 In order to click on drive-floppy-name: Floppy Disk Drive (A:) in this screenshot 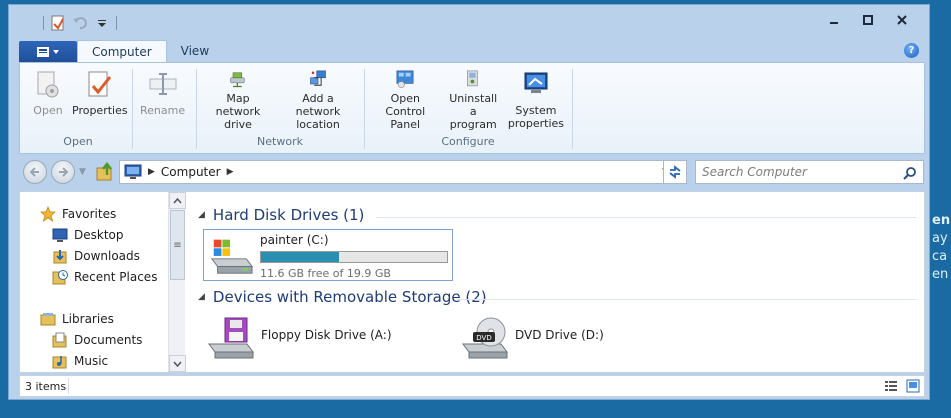, I will do `click(326, 335)`.